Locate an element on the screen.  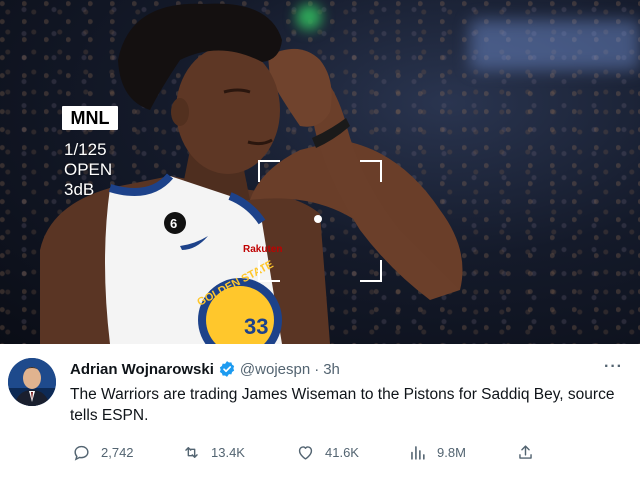
share-icon is located at coordinates (525, 451).